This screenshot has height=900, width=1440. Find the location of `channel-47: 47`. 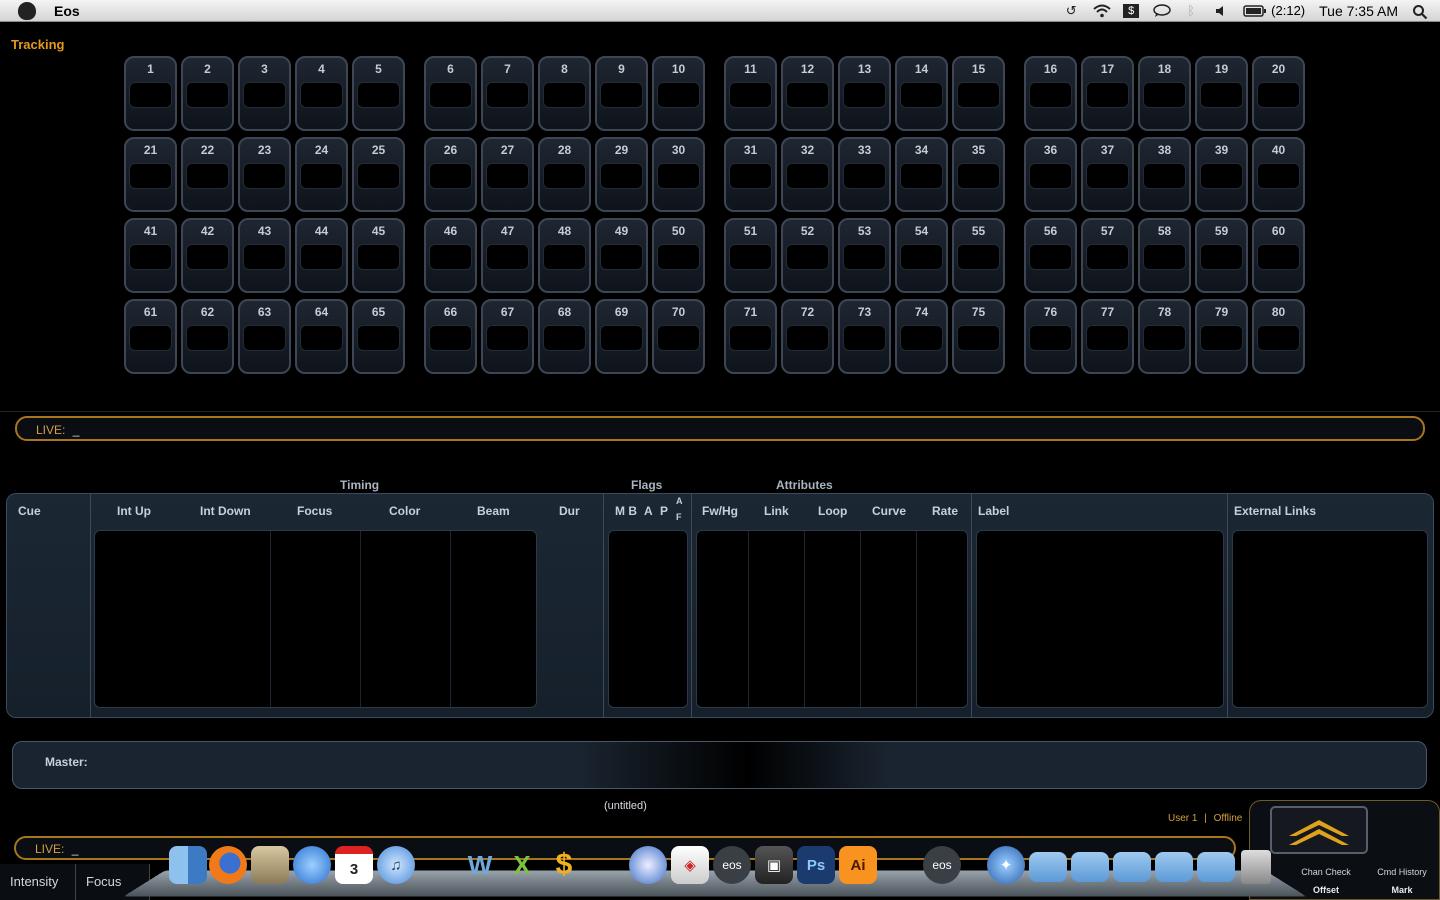

channel-47: 47 is located at coordinates (507, 255).